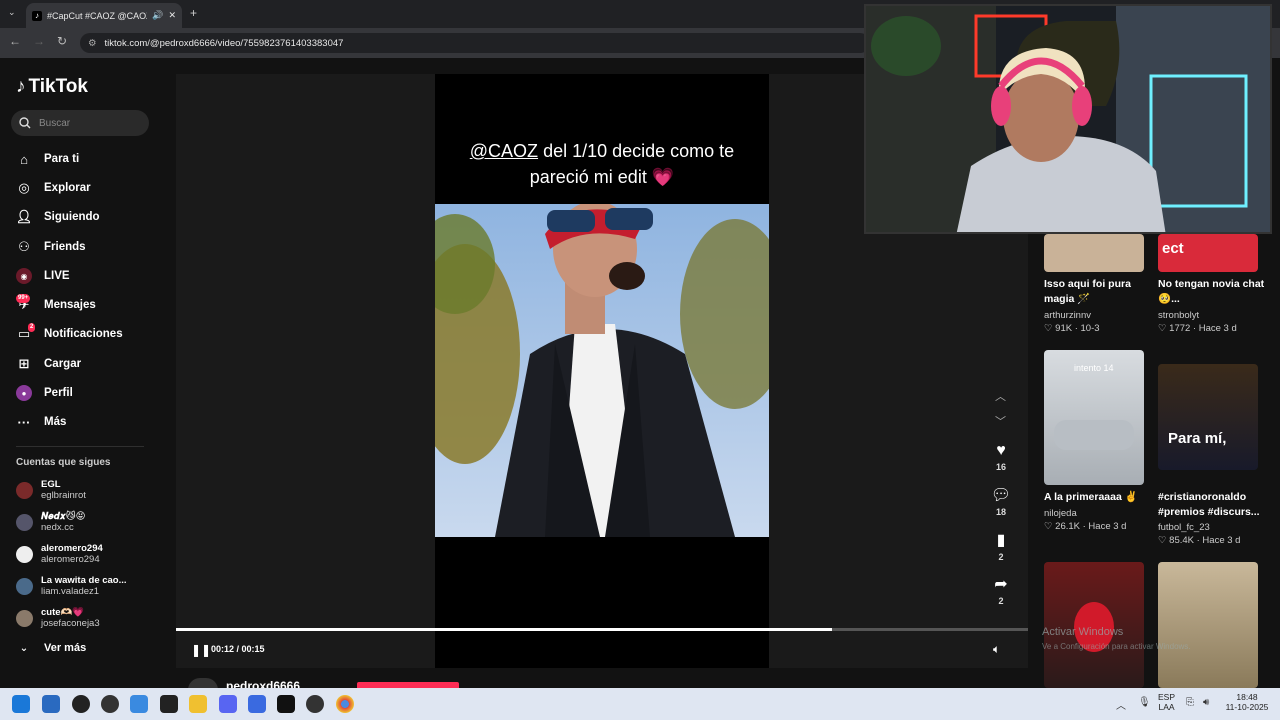 The height and width of the screenshot is (720, 1280). I want to click on file-explorer-icon, so click(198, 704).